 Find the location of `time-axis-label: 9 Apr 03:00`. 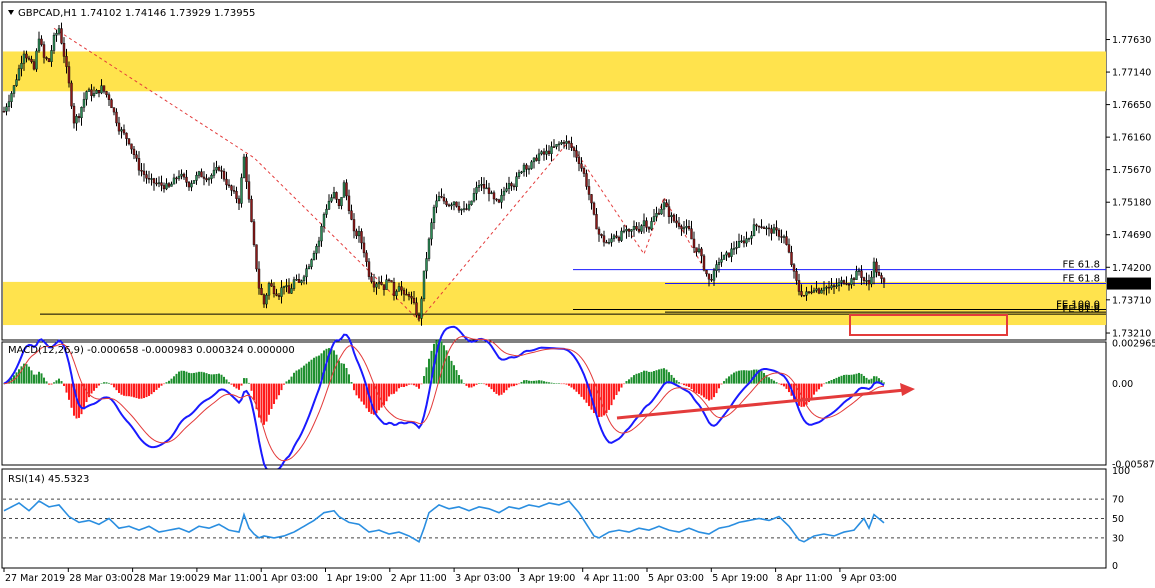

time-axis-label: 9 Apr 03:00 is located at coordinates (869, 578).